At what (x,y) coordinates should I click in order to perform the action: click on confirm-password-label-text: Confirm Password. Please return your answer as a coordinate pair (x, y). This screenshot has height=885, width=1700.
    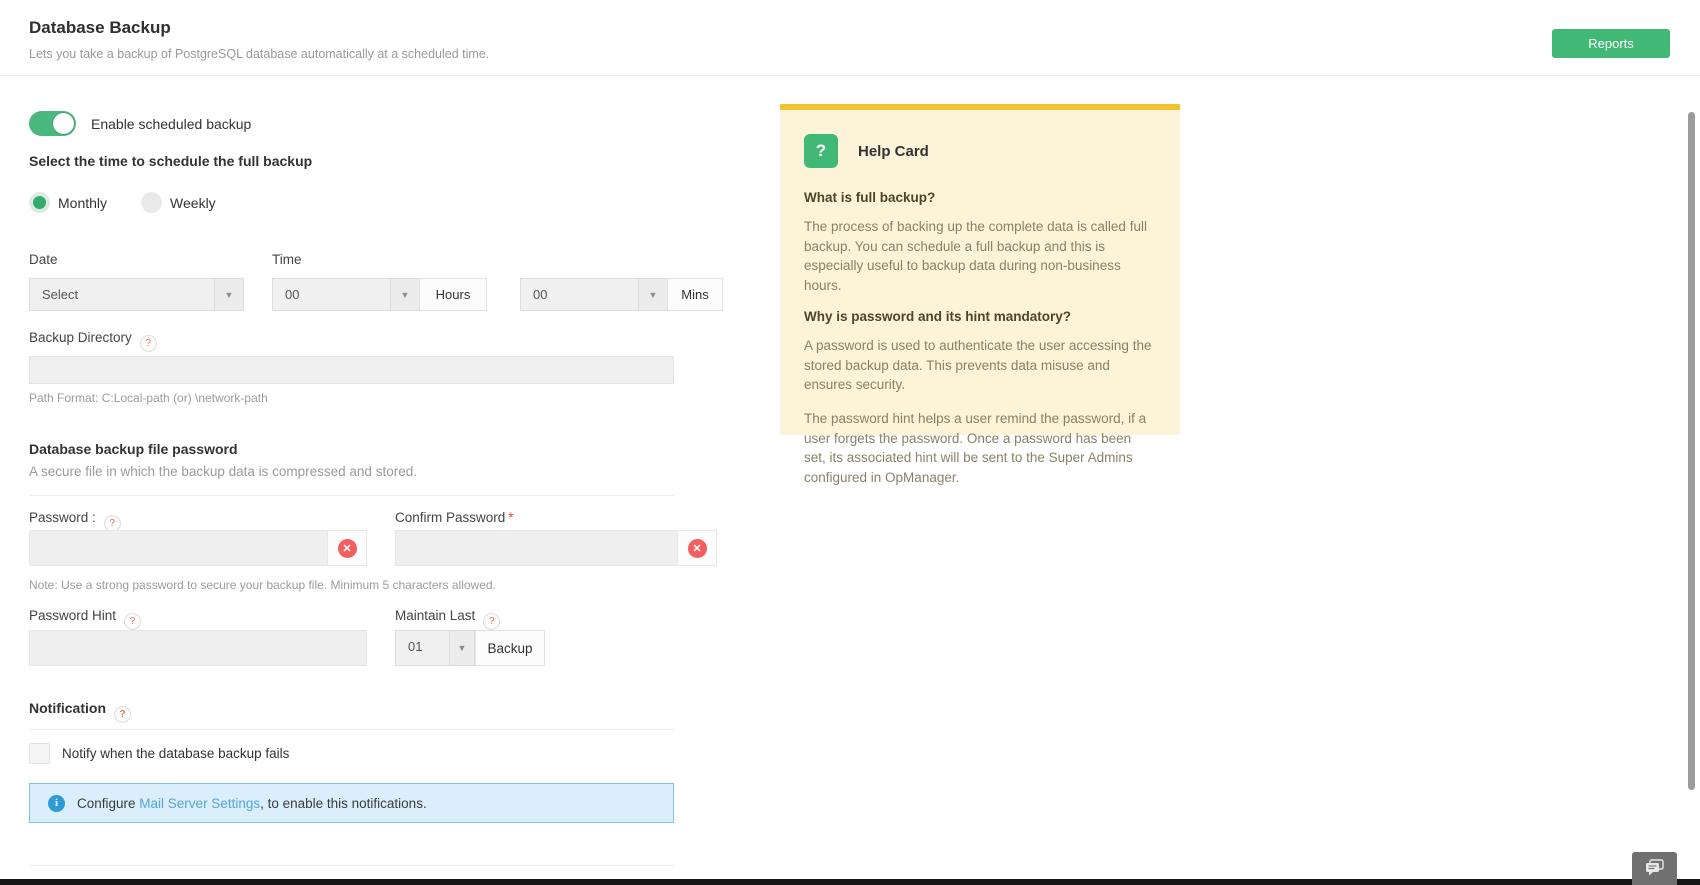
    Looking at the image, I should click on (450, 517).